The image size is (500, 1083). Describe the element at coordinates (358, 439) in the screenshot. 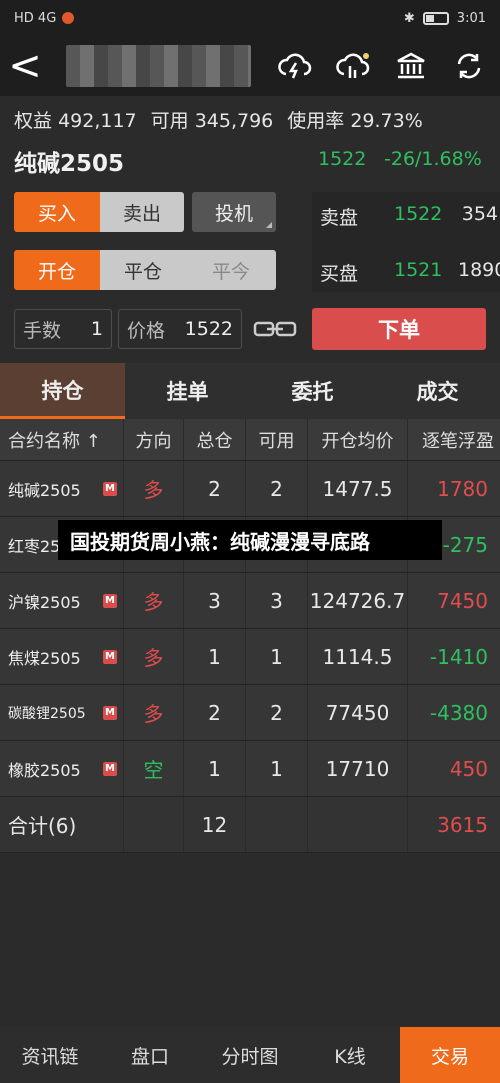

I see `header-avg-price: 开仓均价` at that location.